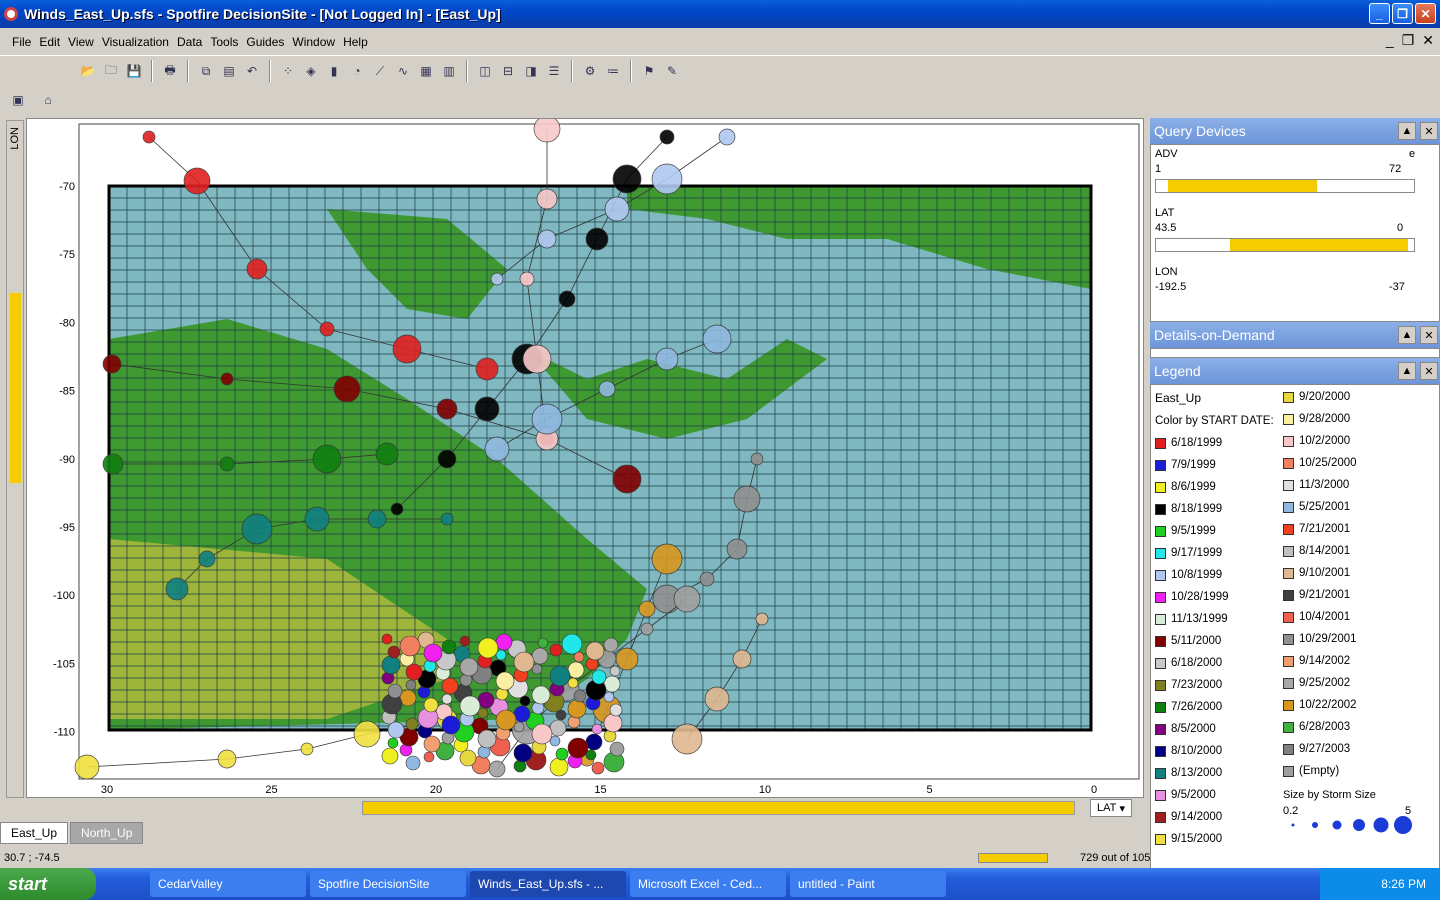  What do you see at coordinates (1188, 685) in the screenshot?
I see `legend-item: 7/23/2000` at bounding box center [1188, 685].